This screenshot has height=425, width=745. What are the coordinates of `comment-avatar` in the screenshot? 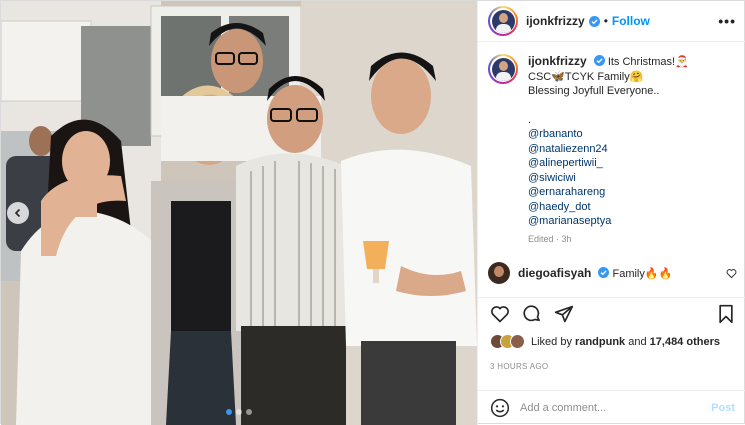 It's located at (499, 273).